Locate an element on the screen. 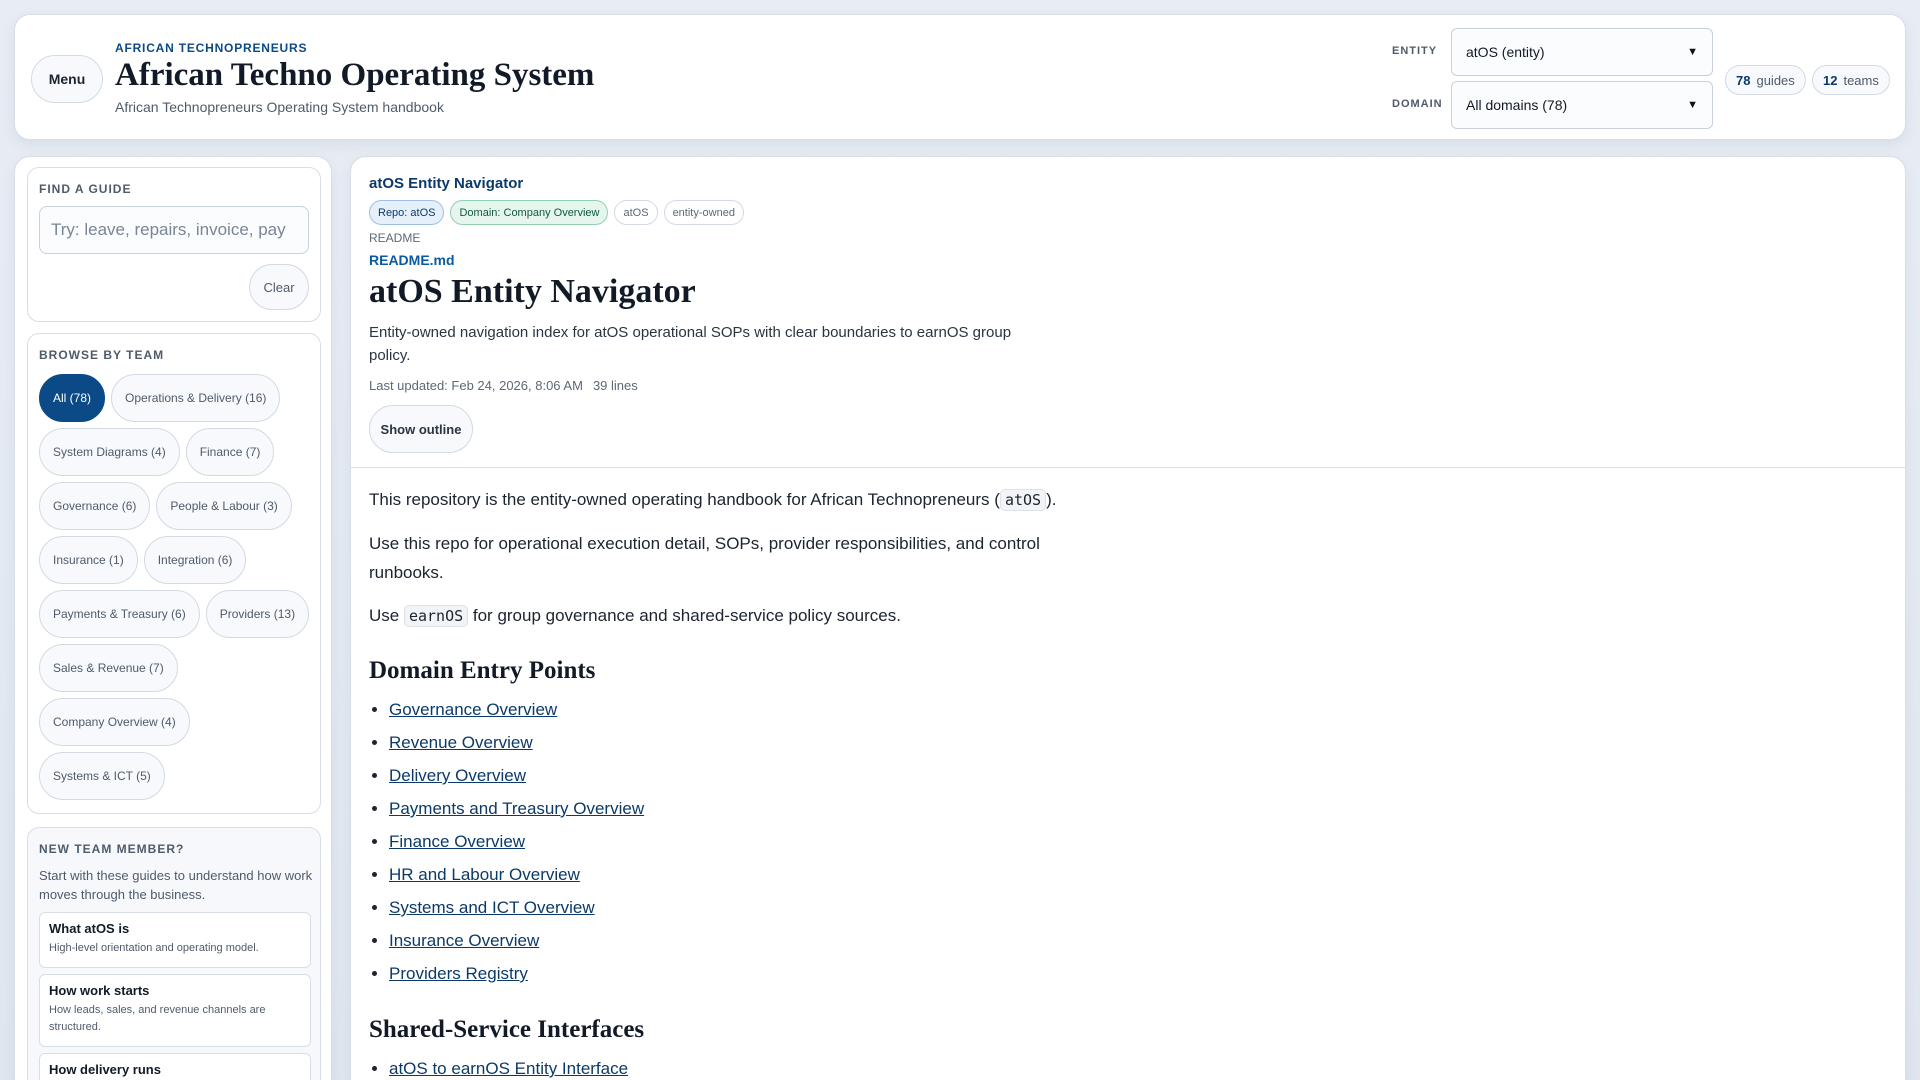 The width and height of the screenshot is (1920, 1080). guides-stat: 78 guides is located at coordinates (1765, 80).